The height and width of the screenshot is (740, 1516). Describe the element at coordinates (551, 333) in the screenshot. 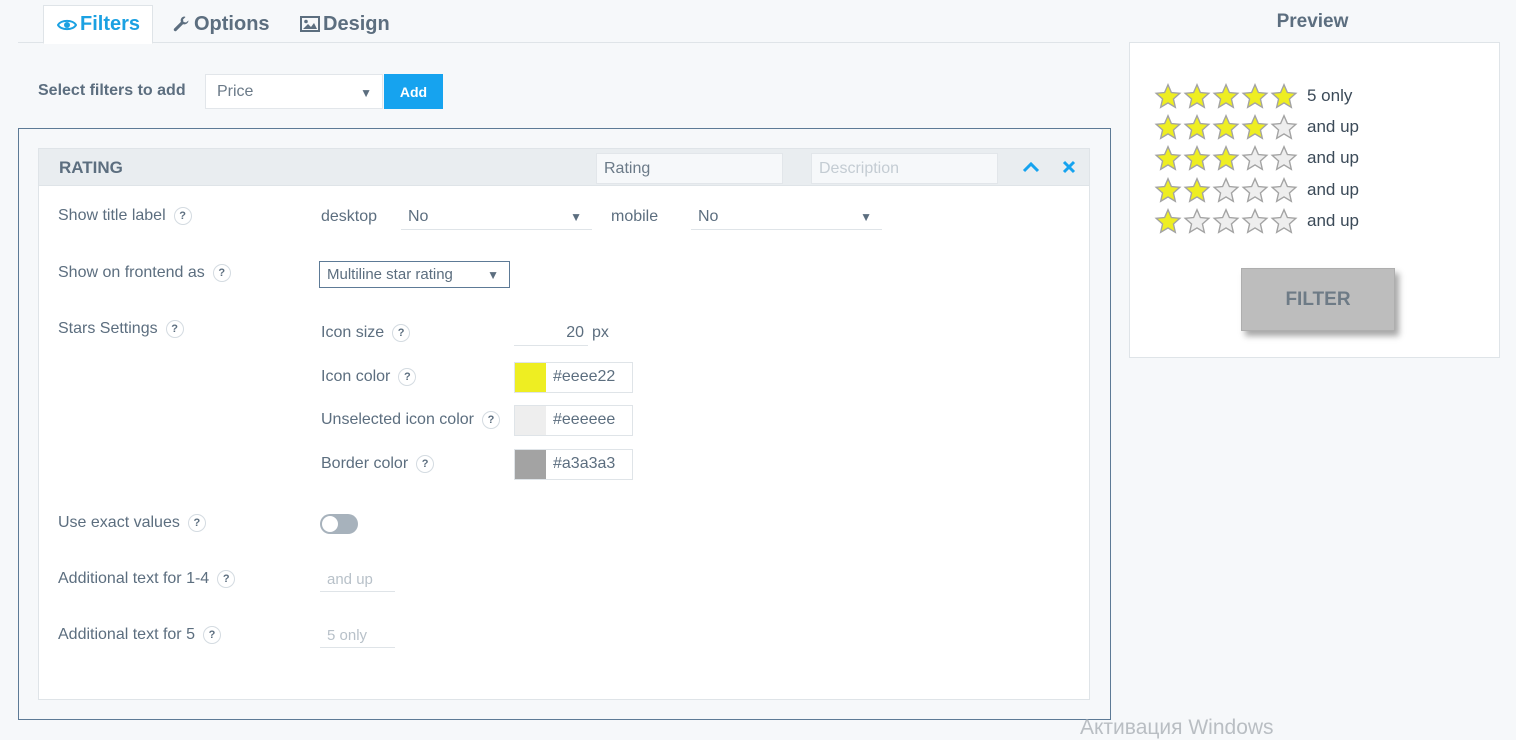

I see `icon-size-input: 20` at that location.